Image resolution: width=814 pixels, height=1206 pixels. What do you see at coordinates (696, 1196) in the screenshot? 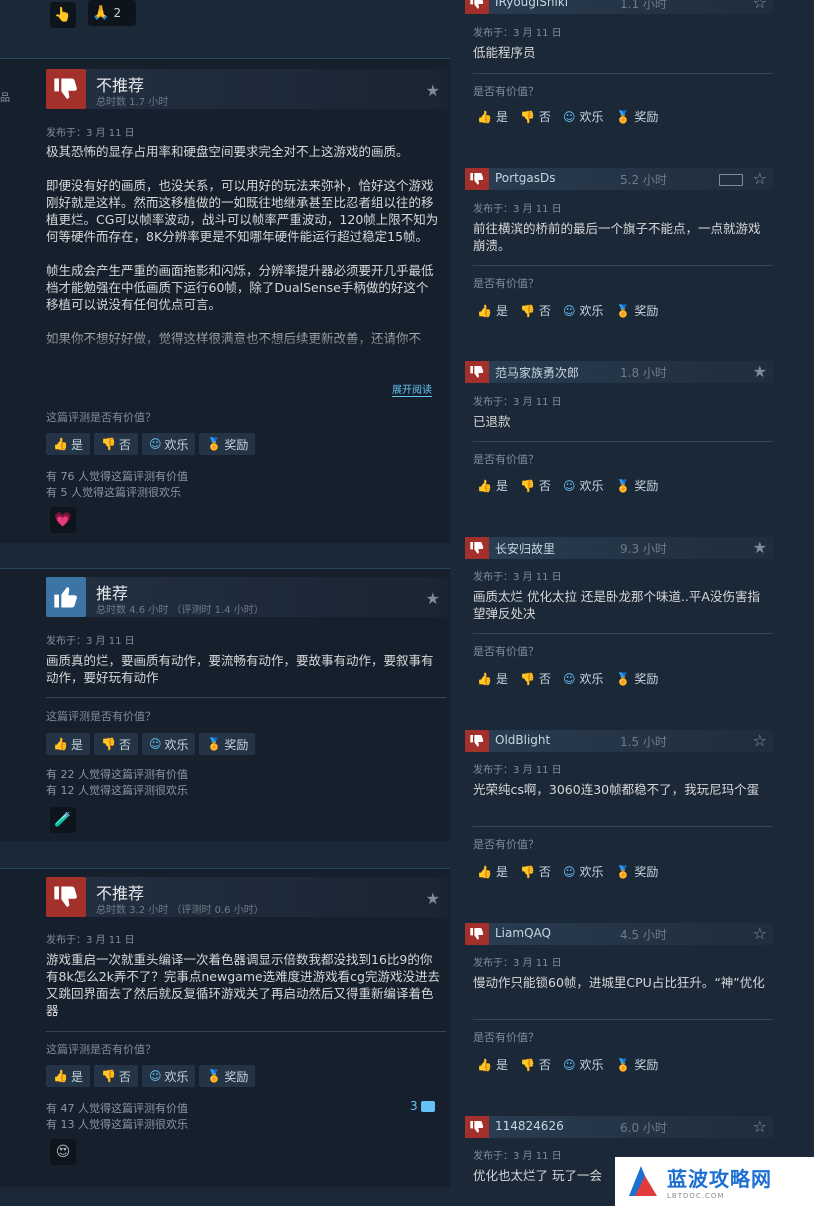
I see `watermark-subtitle: LBTDOC.COM` at bounding box center [696, 1196].